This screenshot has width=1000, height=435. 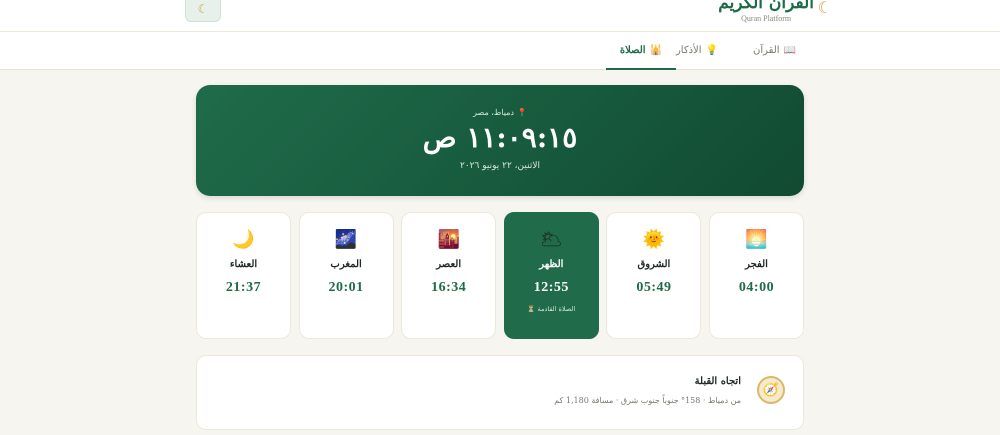 What do you see at coordinates (632, 50) in the screenshot?
I see `tab-label: الصلاة` at bounding box center [632, 50].